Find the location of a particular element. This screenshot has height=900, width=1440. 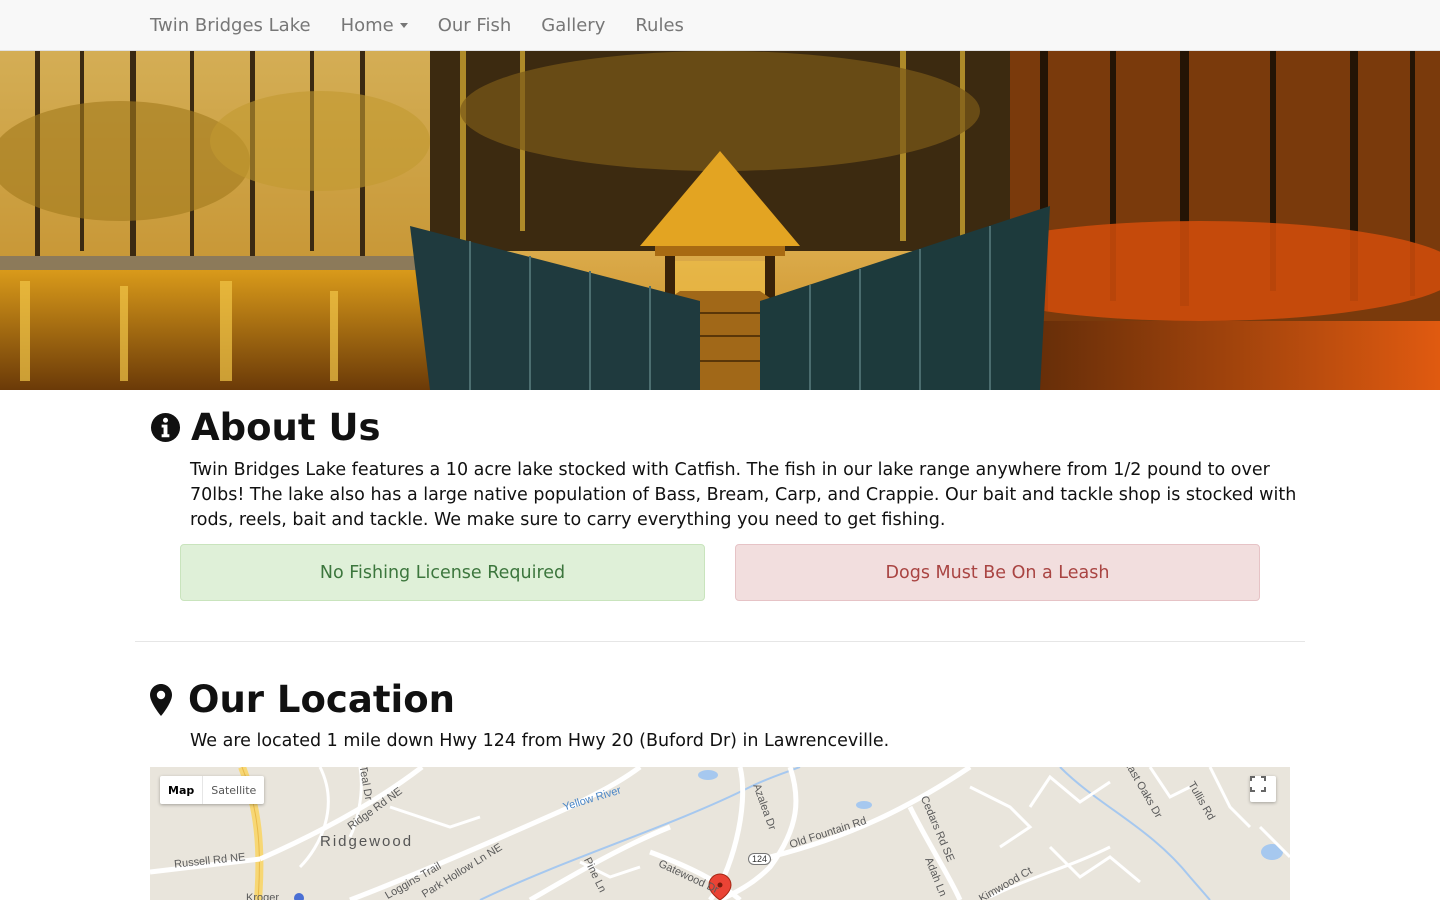

no-license-alert: No Fishing License Required is located at coordinates (442, 572).